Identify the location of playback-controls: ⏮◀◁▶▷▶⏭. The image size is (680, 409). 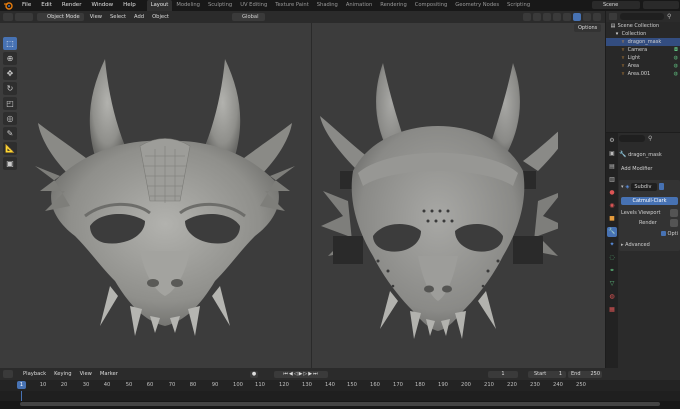
(301, 374).